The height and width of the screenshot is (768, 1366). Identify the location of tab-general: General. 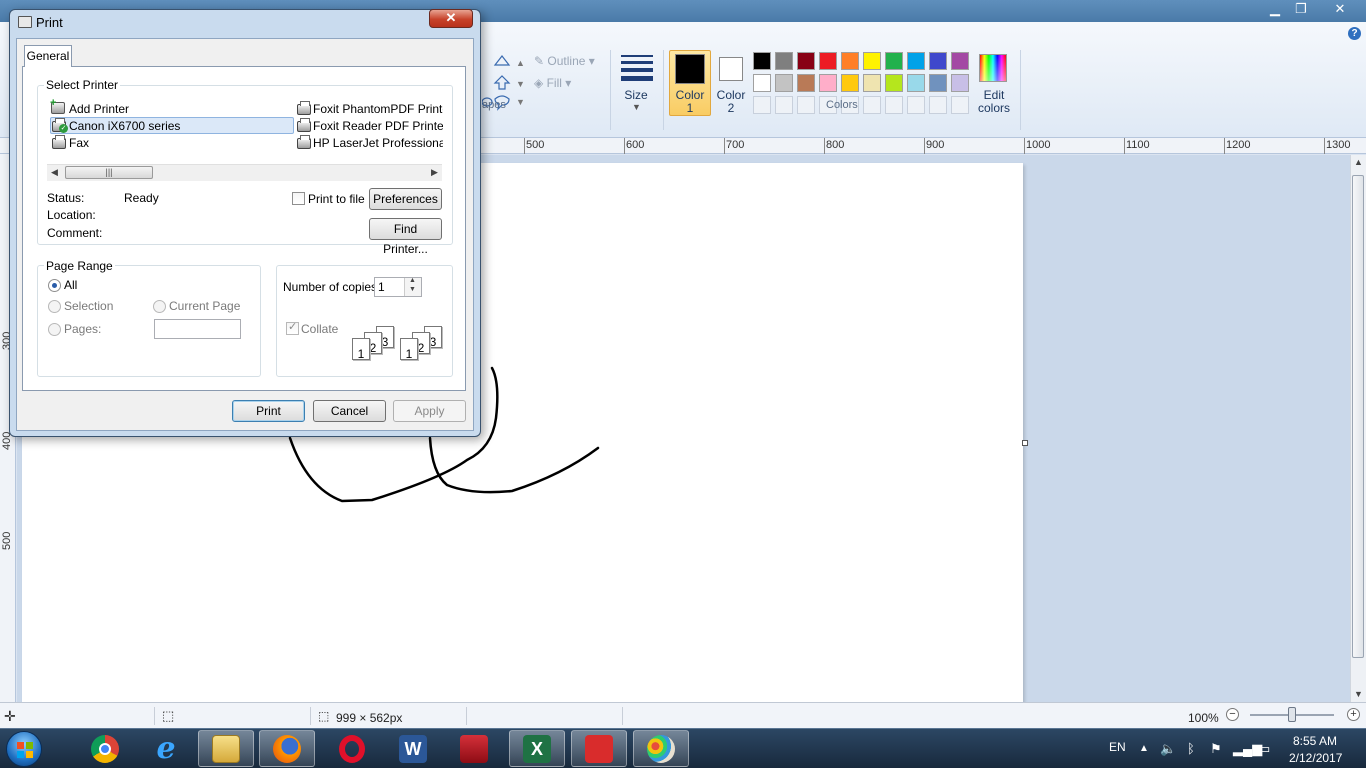
(48, 56).